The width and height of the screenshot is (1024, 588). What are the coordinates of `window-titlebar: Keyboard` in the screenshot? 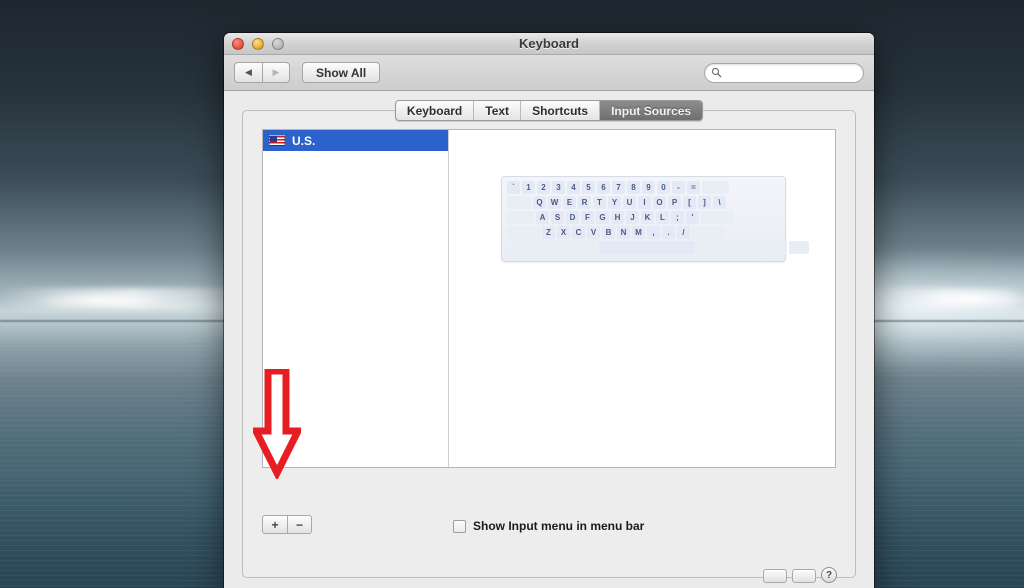 It's located at (549, 44).